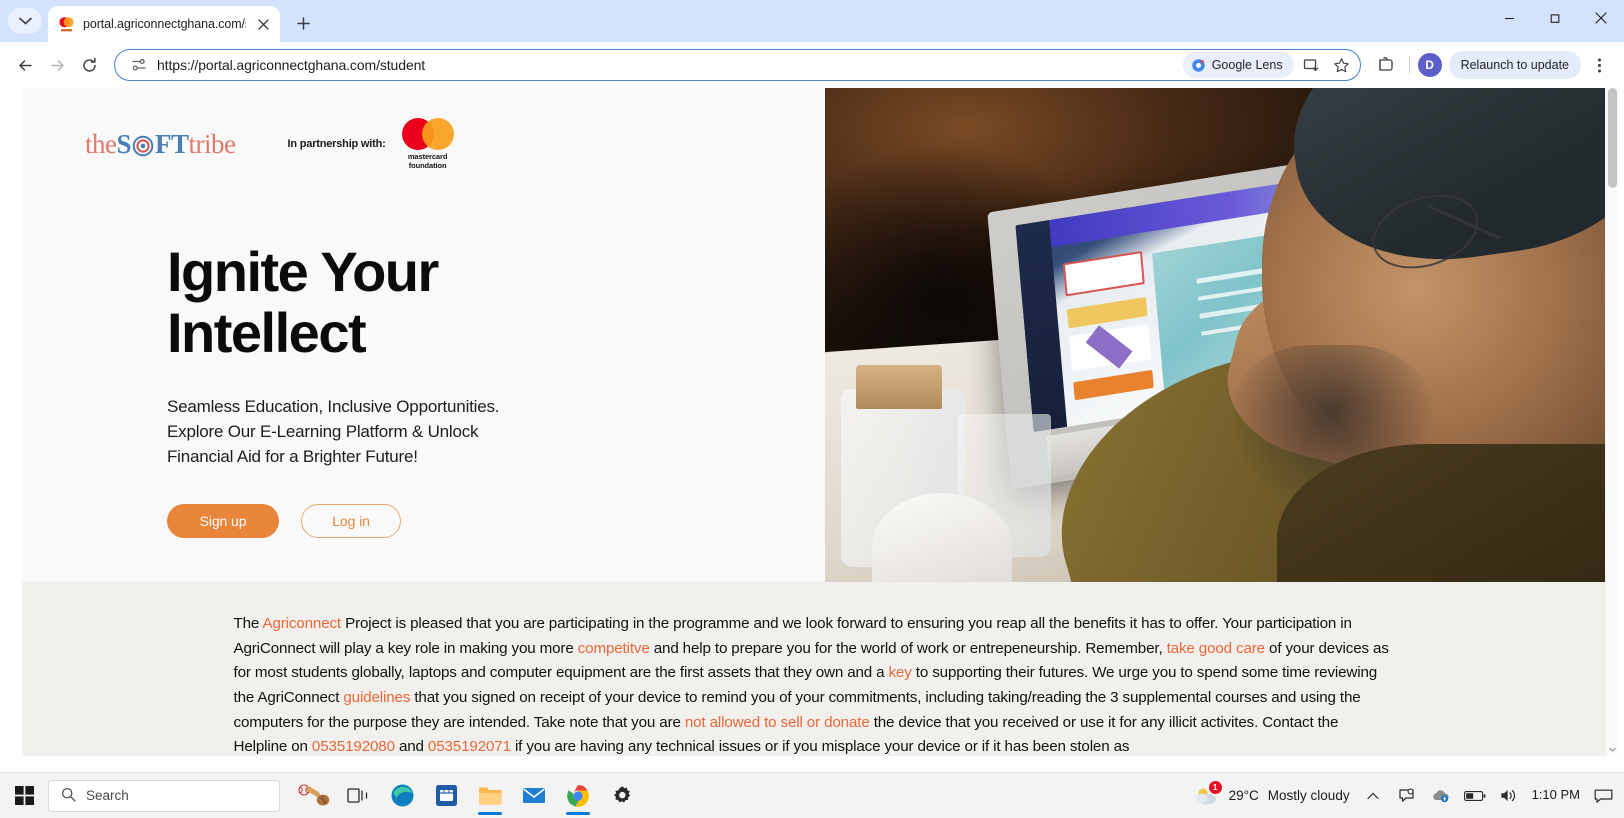 Image resolution: width=1624 pixels, height=818 pixels. What do you see at coordinates (446, 796) in the screenshot?
I see `microsoft-store-icon` at bounding box center [446, 796].